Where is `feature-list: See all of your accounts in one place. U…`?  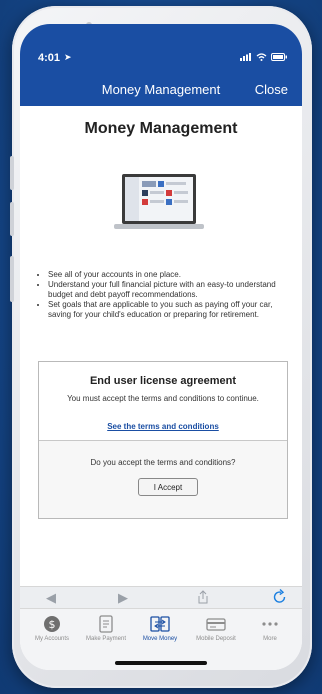 feature-list: See all of your accounts in one place. U… is located at coordinates (167, 295).